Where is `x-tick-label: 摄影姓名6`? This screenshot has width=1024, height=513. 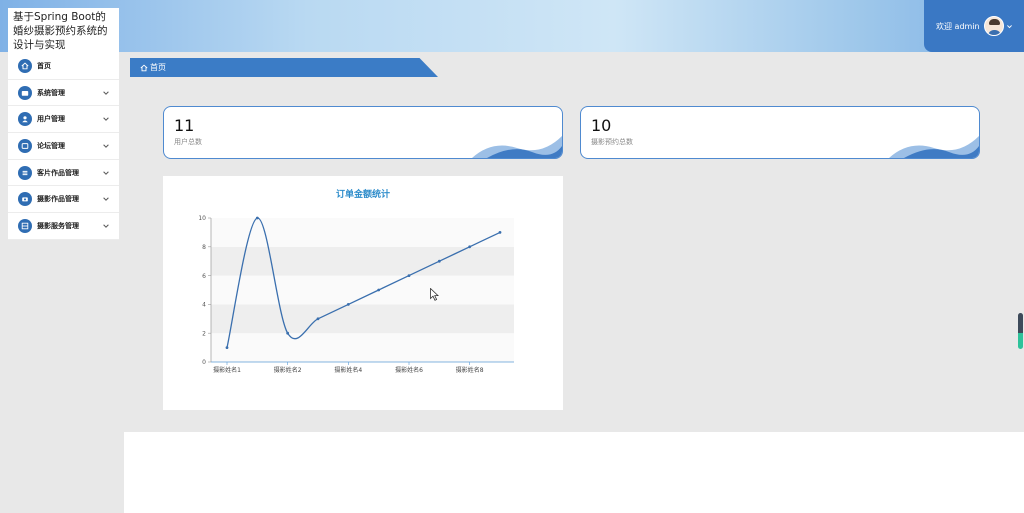 x-tick-label: 摄影姓名6 is located at coordinates (409, 370).